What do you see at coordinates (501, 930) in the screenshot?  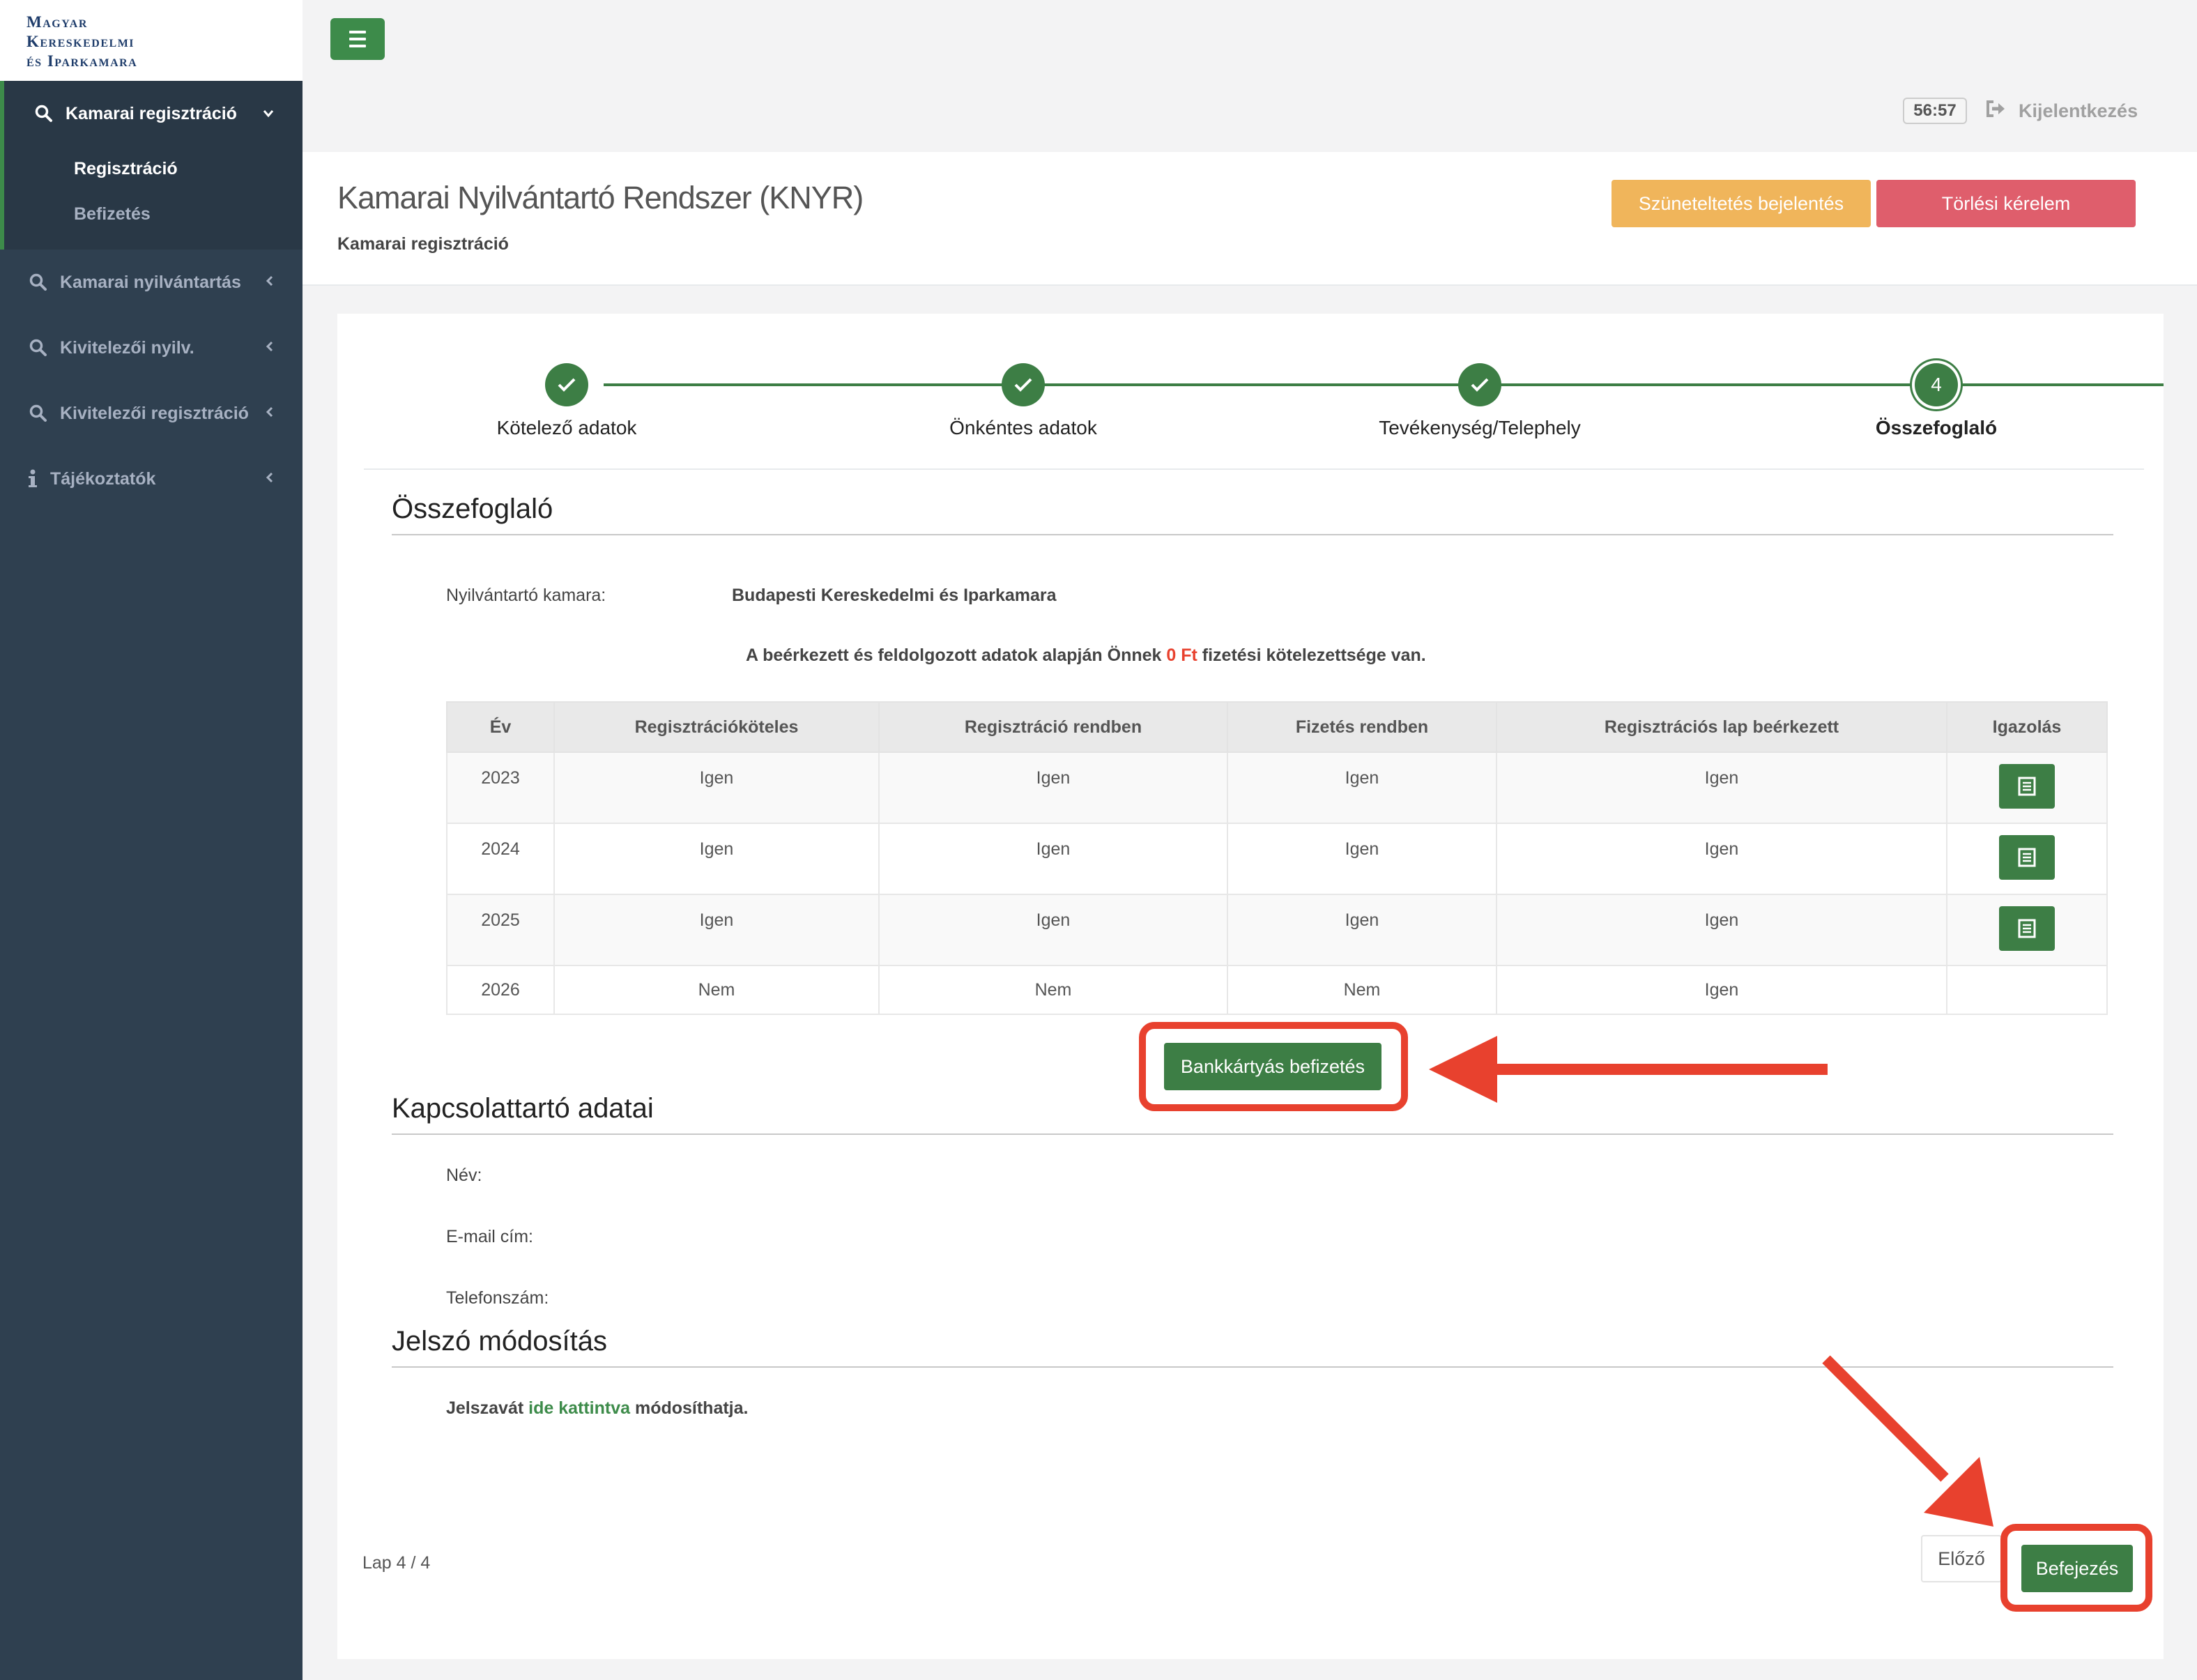 I see `cell-year: 2025` at bounding box center [501, 930].